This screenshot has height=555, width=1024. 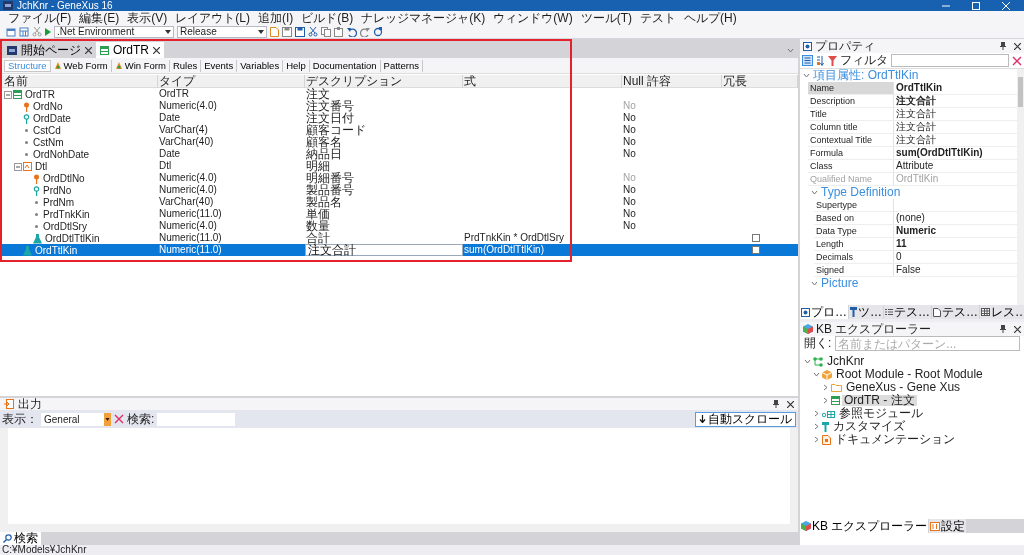 What do you see at coordinates (869, 426) in the screenshot?
I see `tree-item: カスタマイズ` at bounding box center [869, 426].